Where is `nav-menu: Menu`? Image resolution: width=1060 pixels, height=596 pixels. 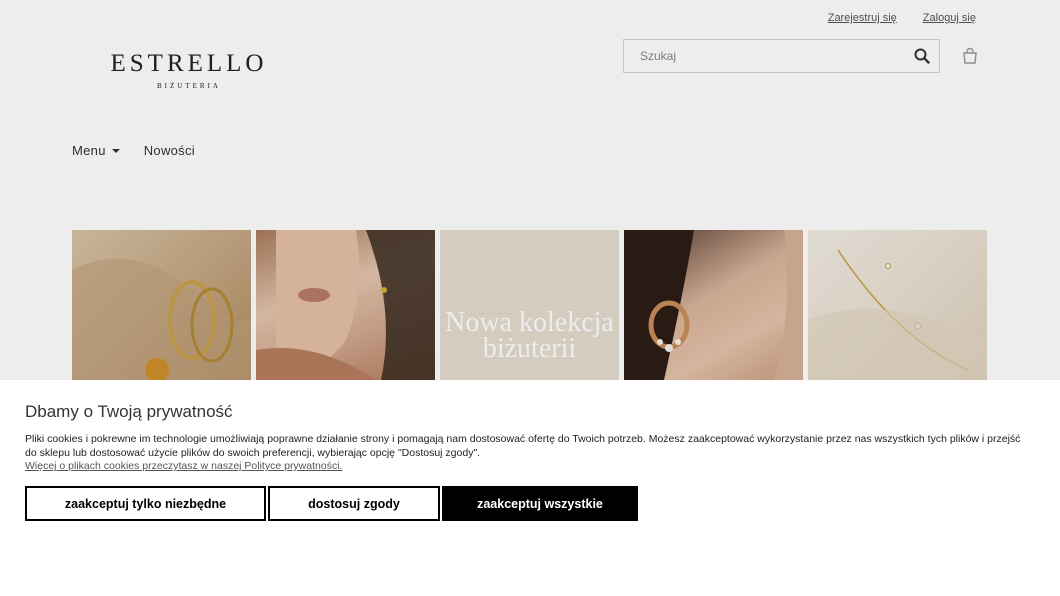 nav-menu: Menu is located at coordinates (96, 150).